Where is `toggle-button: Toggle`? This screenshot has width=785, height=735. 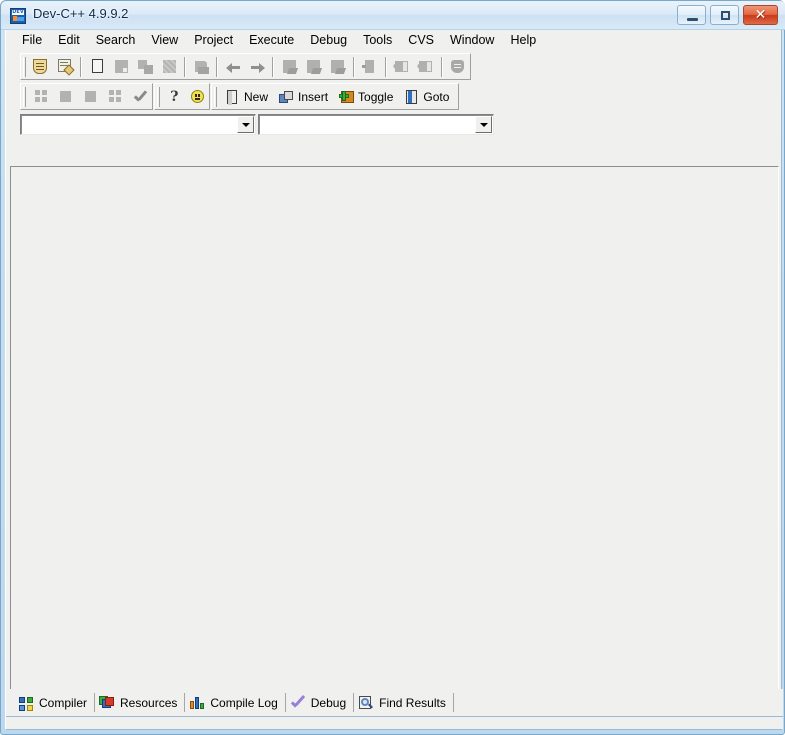 toggle-button: Toggle is located at coordinates (366, 96).